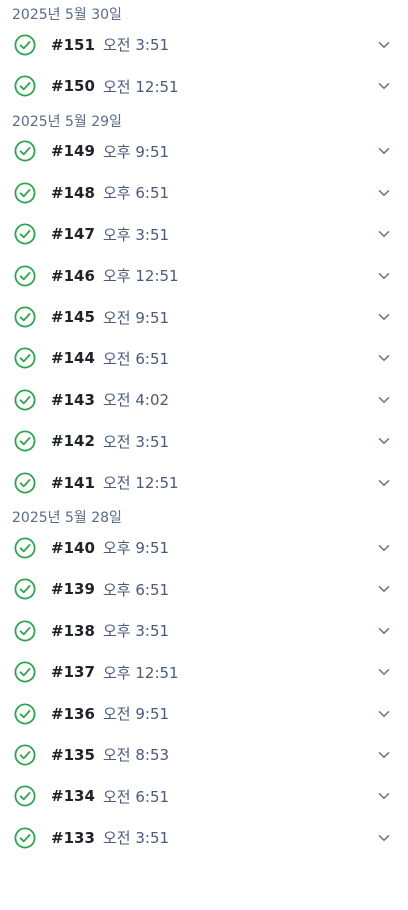 The height and width of the screenshot is (910, 408). What do you see at coordinates (204, 44) in the screenshot?
I see `run-row: #151 오전 3:51` at bounding box center [204, 44].